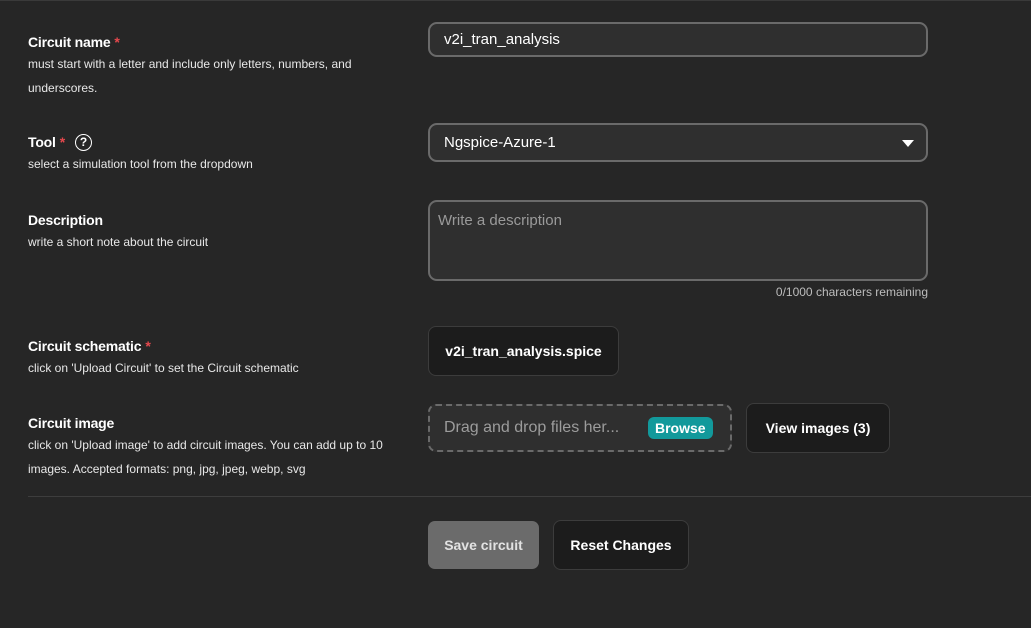 The height and width of the screenshot is (628, 1031). What do you see at coordinates (69, 42) in the screenshot?
I see `circuit-name-title: Circuit name` at bounding box center [69, 42].